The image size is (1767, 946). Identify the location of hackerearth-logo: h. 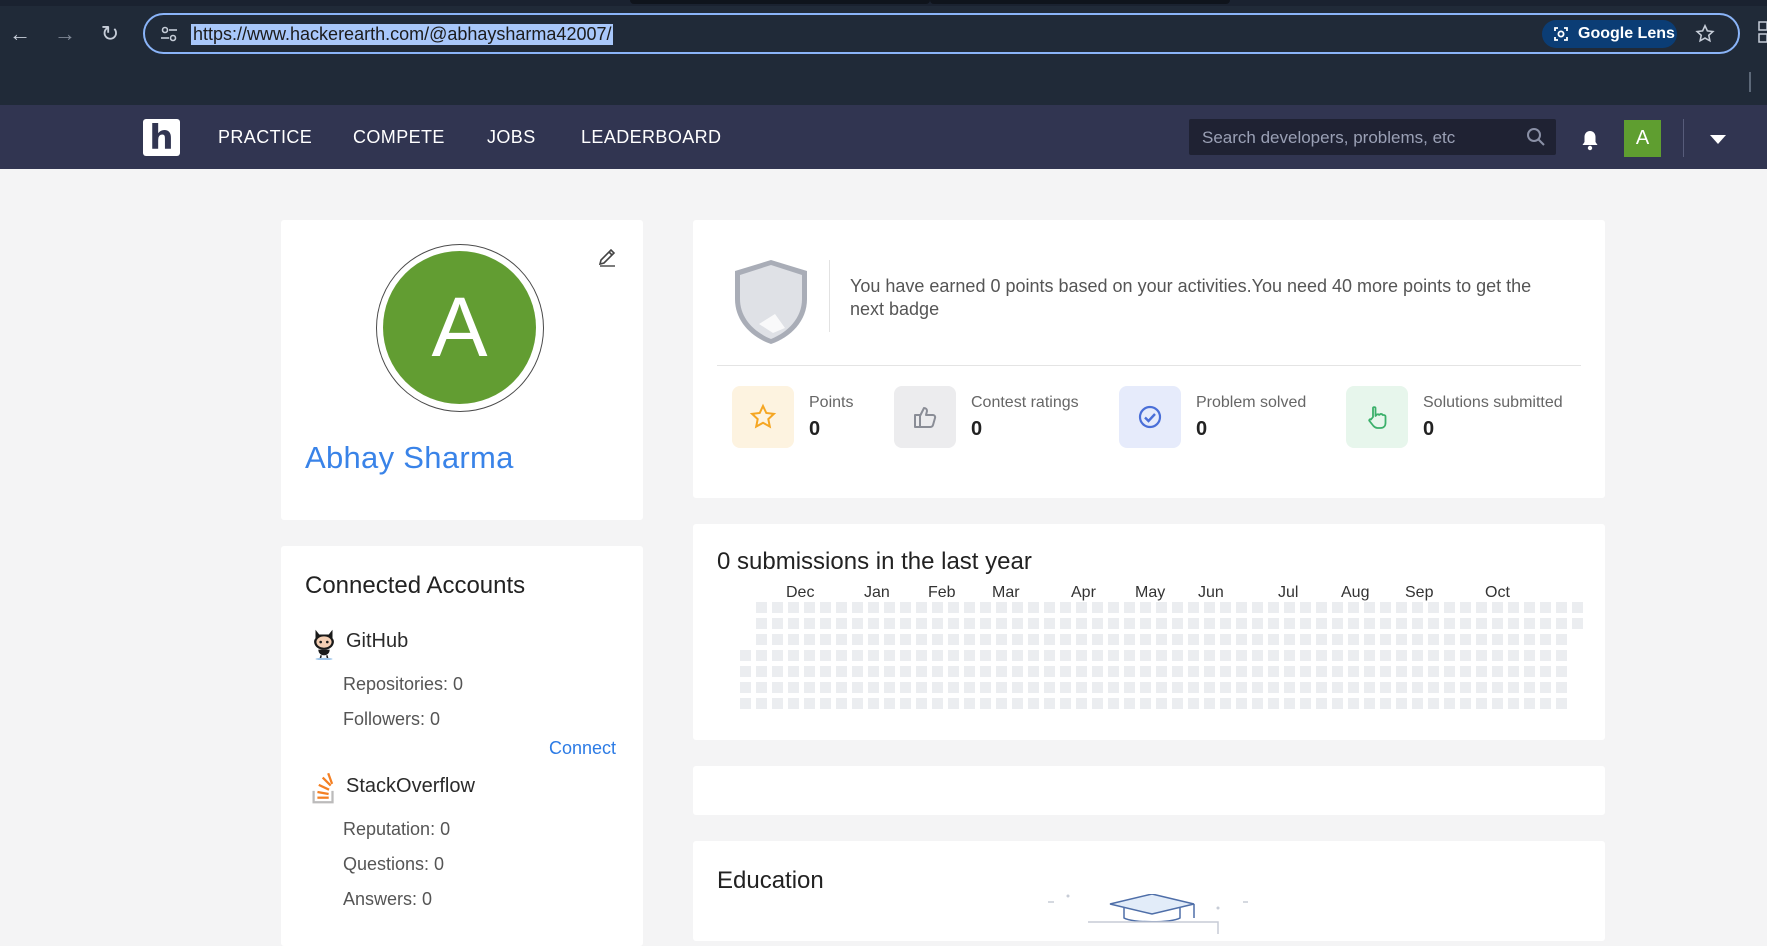
(161, 138).